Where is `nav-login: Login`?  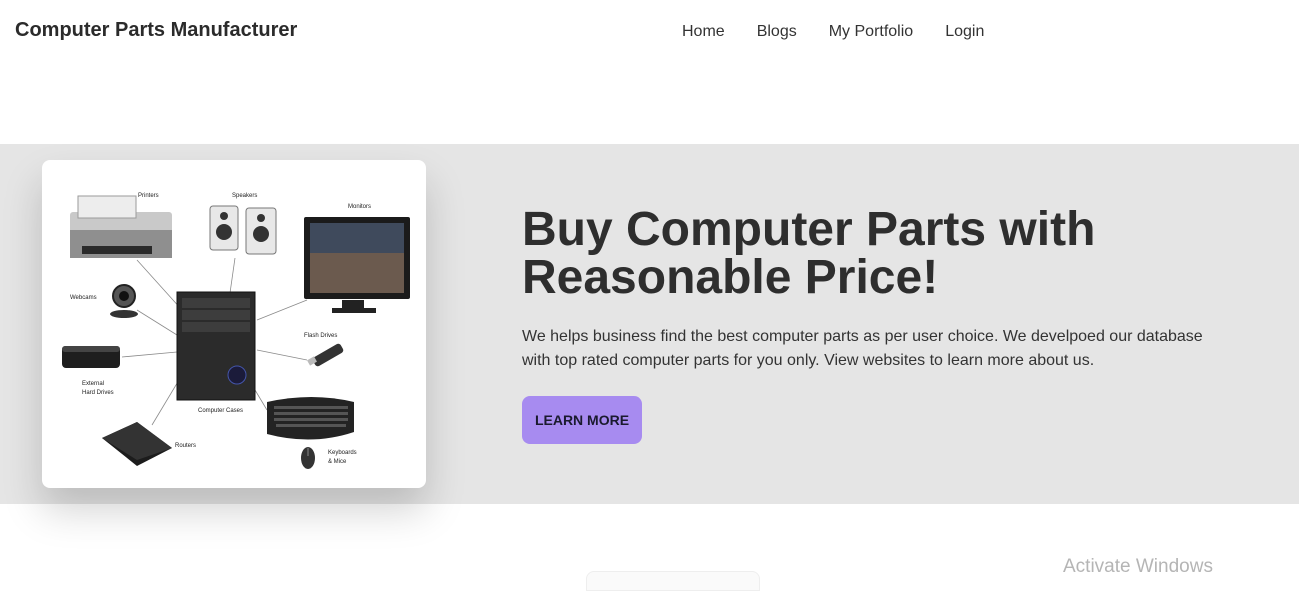
nav-login: Login is located at coordinates (964, 32).